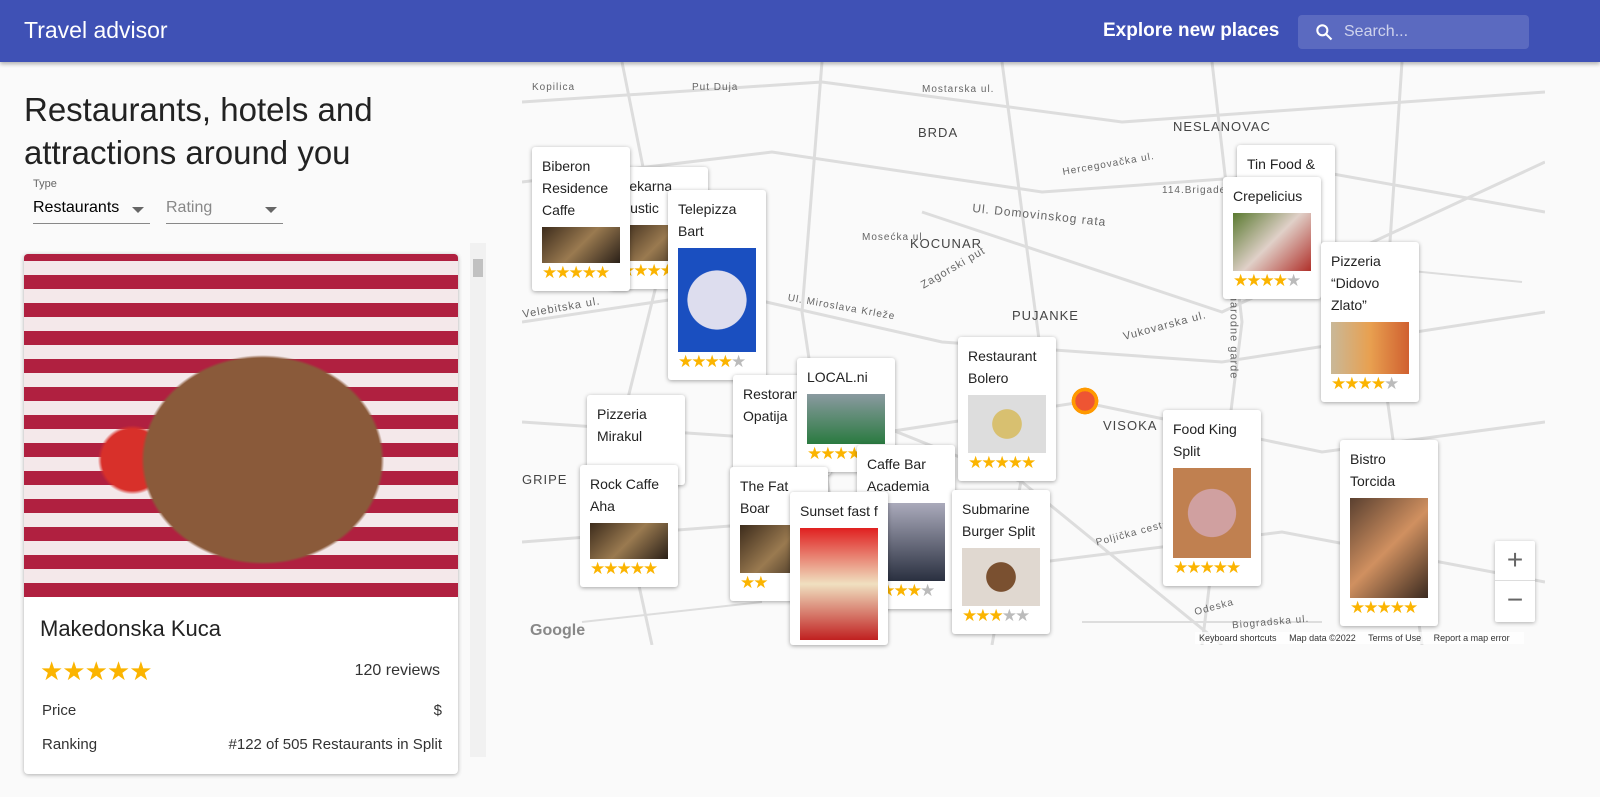 The image size is (1600, 797). Describe the element at coordinates (70, 744) in the screenshot. I see `ranking-label: Ranking` at that location.